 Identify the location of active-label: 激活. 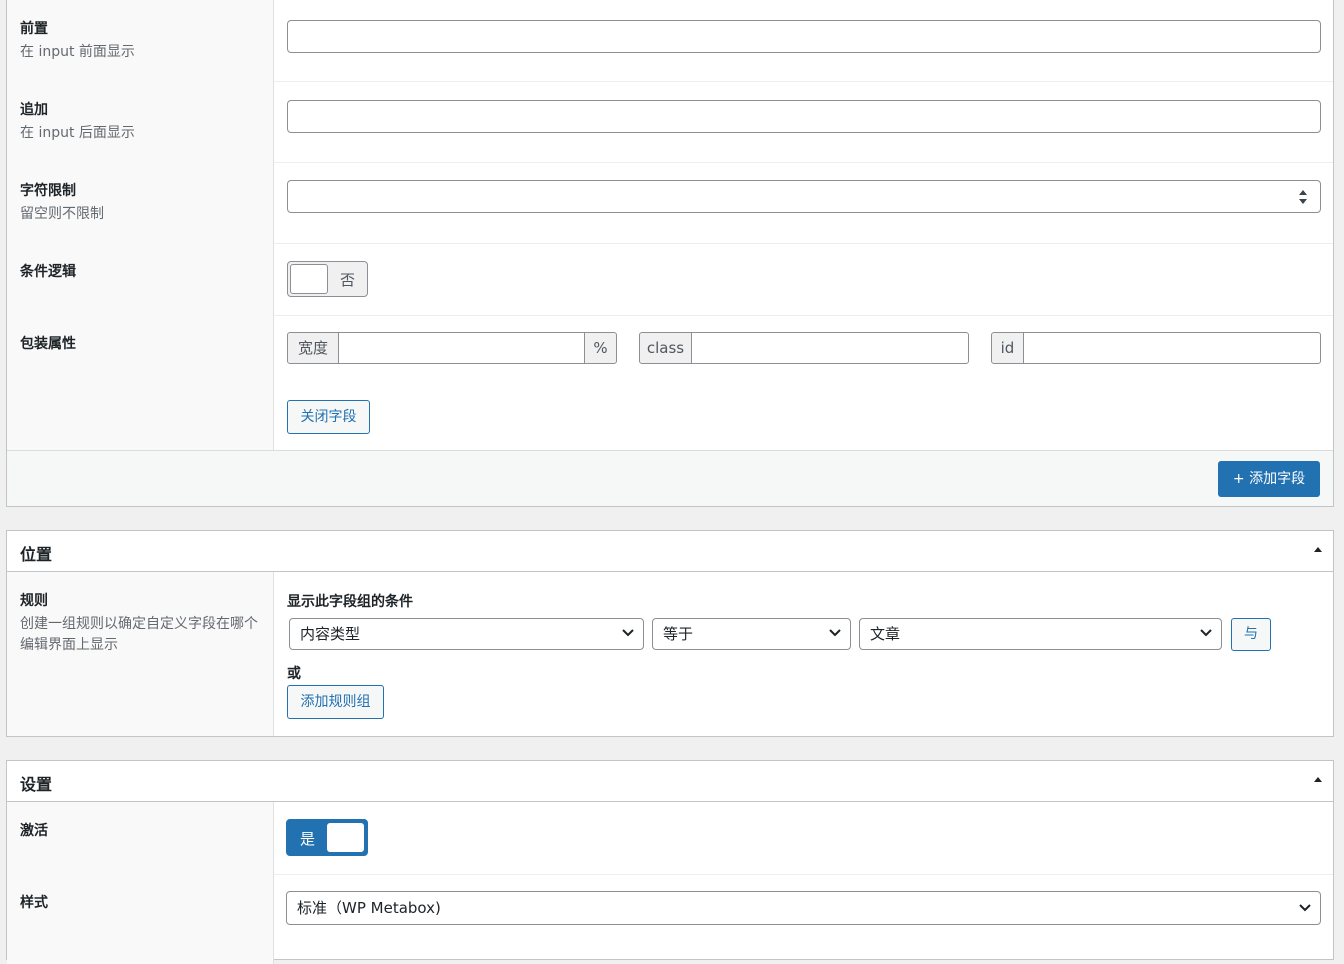
(34, 831).